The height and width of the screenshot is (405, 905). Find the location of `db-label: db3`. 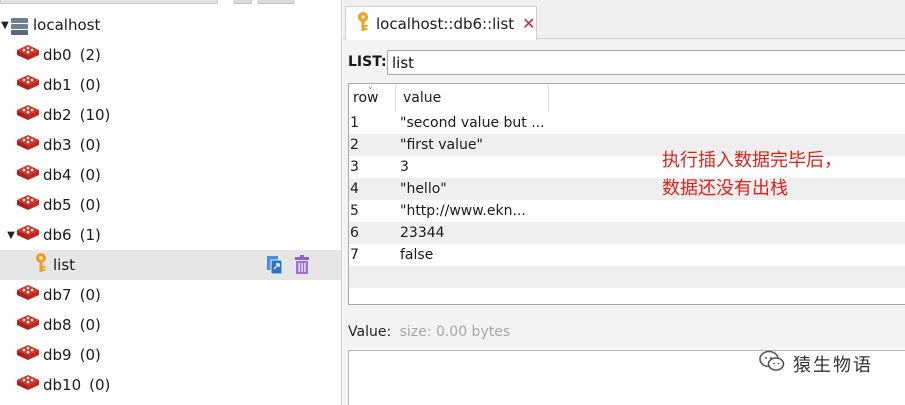

db-label: db3 is located at coordinates (57, 145).